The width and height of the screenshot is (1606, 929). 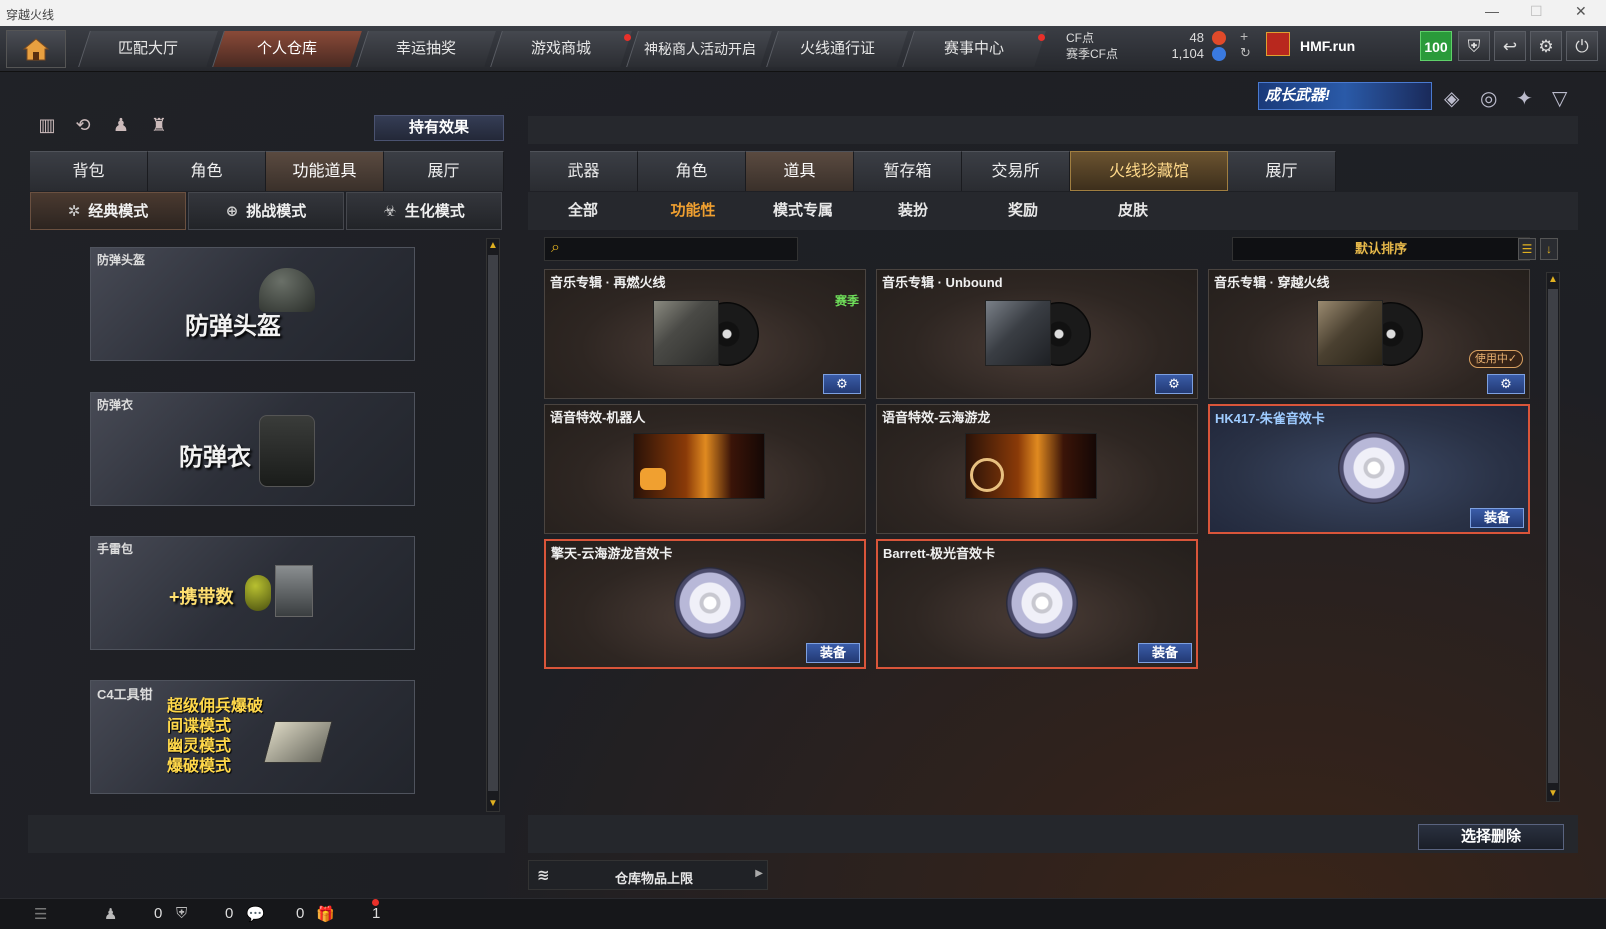 I want to click on tab-mystery-merchant: 神秘商人活动开启, so click(x=699, y=49).